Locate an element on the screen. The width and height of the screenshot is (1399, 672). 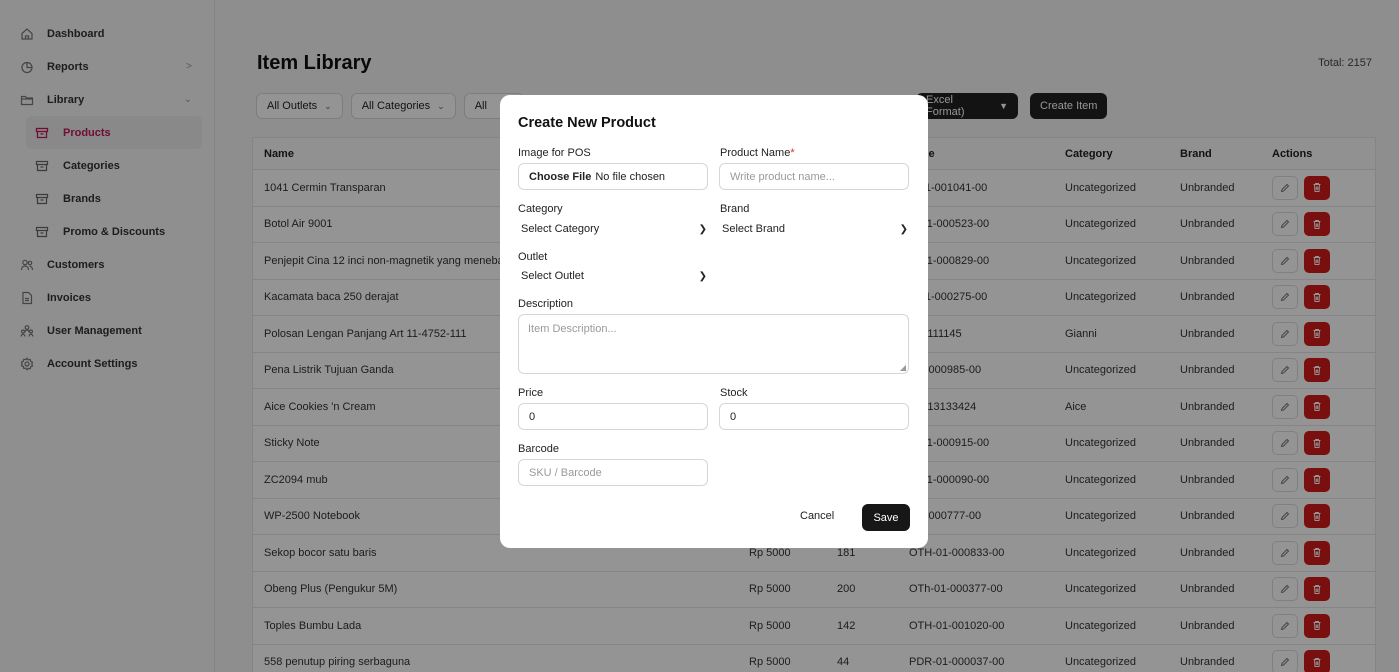
image-label: Image for POS is located at coordinates (554, 153).